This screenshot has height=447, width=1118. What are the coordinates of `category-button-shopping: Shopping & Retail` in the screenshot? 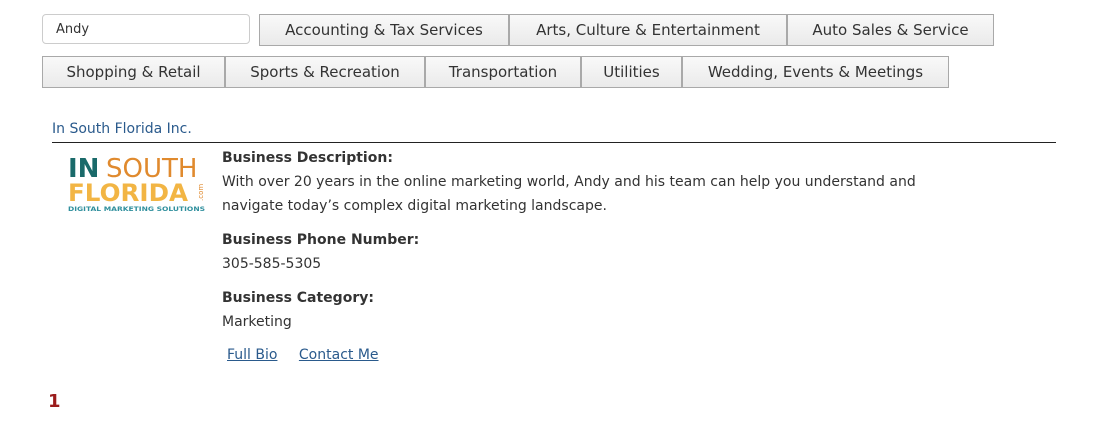 It's located at (133, 72).